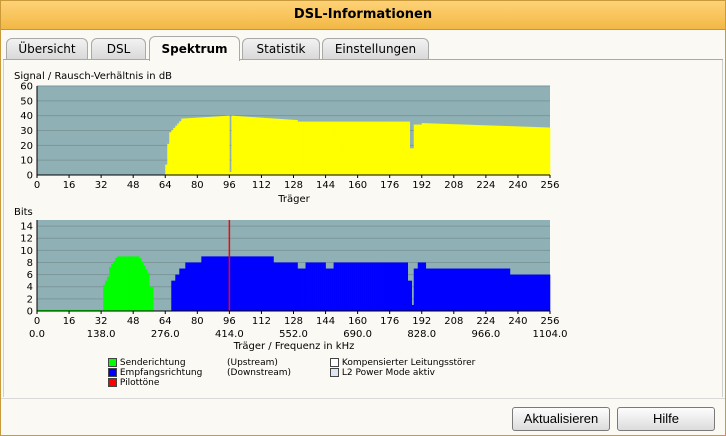 This screenshot has height=436, width=726. Describe the element at coordinates (421, 321) in the screenshot. I see `x-tick-label: 192` at that location.